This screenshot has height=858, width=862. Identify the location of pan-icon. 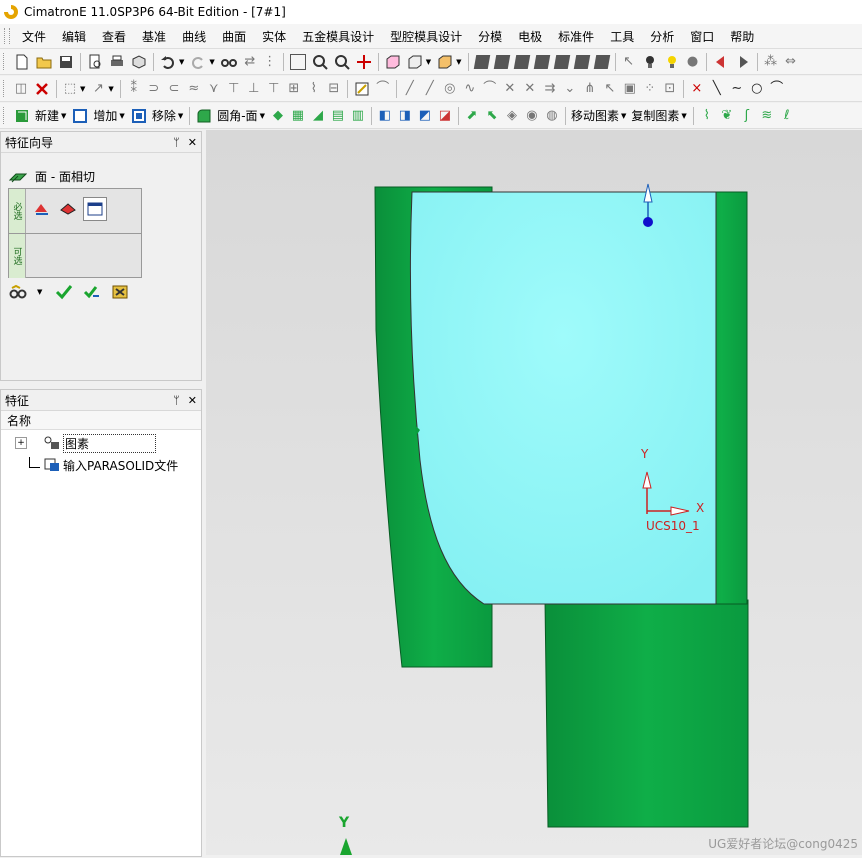
(364, 62).